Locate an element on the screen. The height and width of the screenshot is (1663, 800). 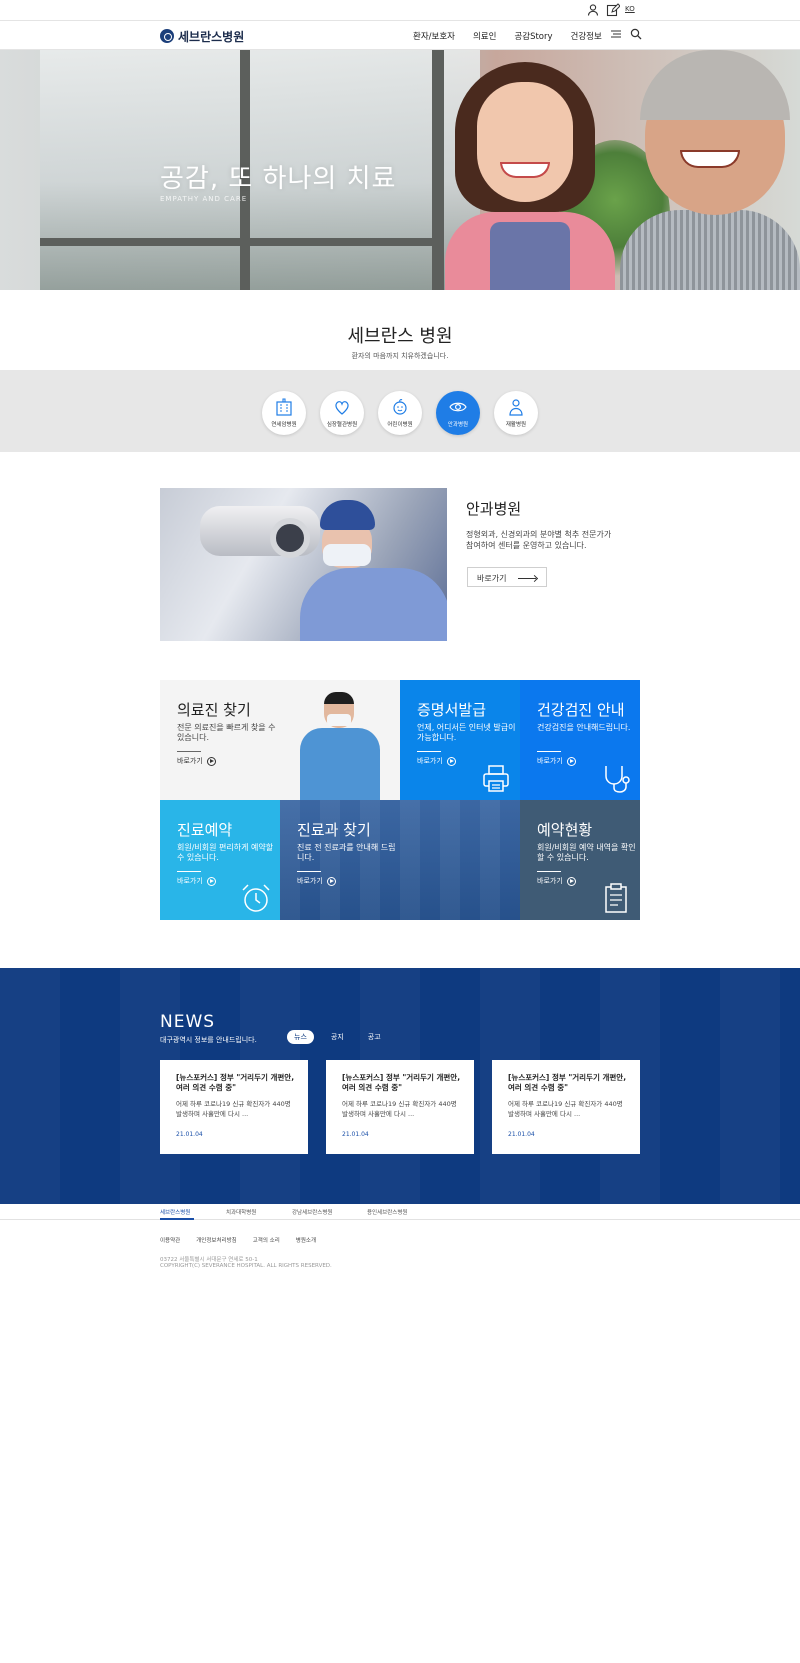
tile-find-doctor: 의료진 찾기 전문 의료진을 빠르게 찾을 수 있습니다. 바로가기 is located at coordinates (280, 740).